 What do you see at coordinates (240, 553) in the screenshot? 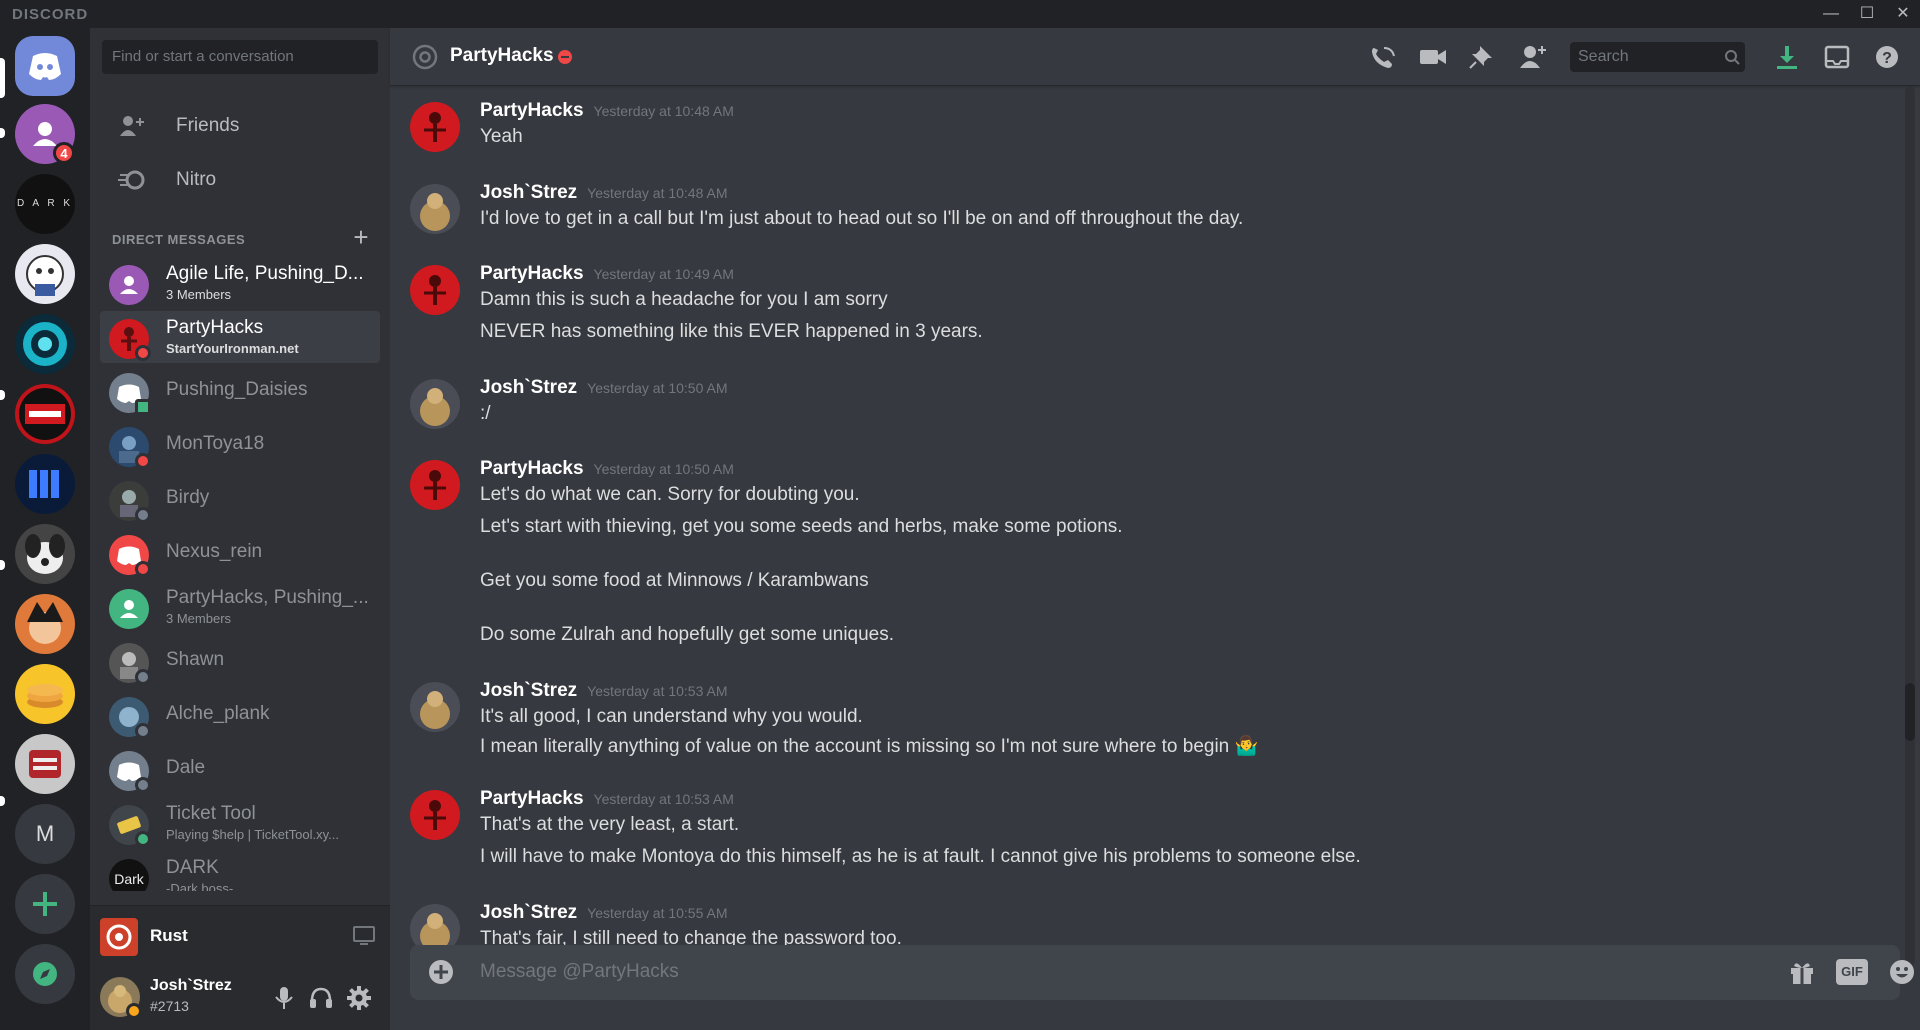
I see `dm-item-nexus-rein: Nexus_rein` at bounding box center [240, 553].